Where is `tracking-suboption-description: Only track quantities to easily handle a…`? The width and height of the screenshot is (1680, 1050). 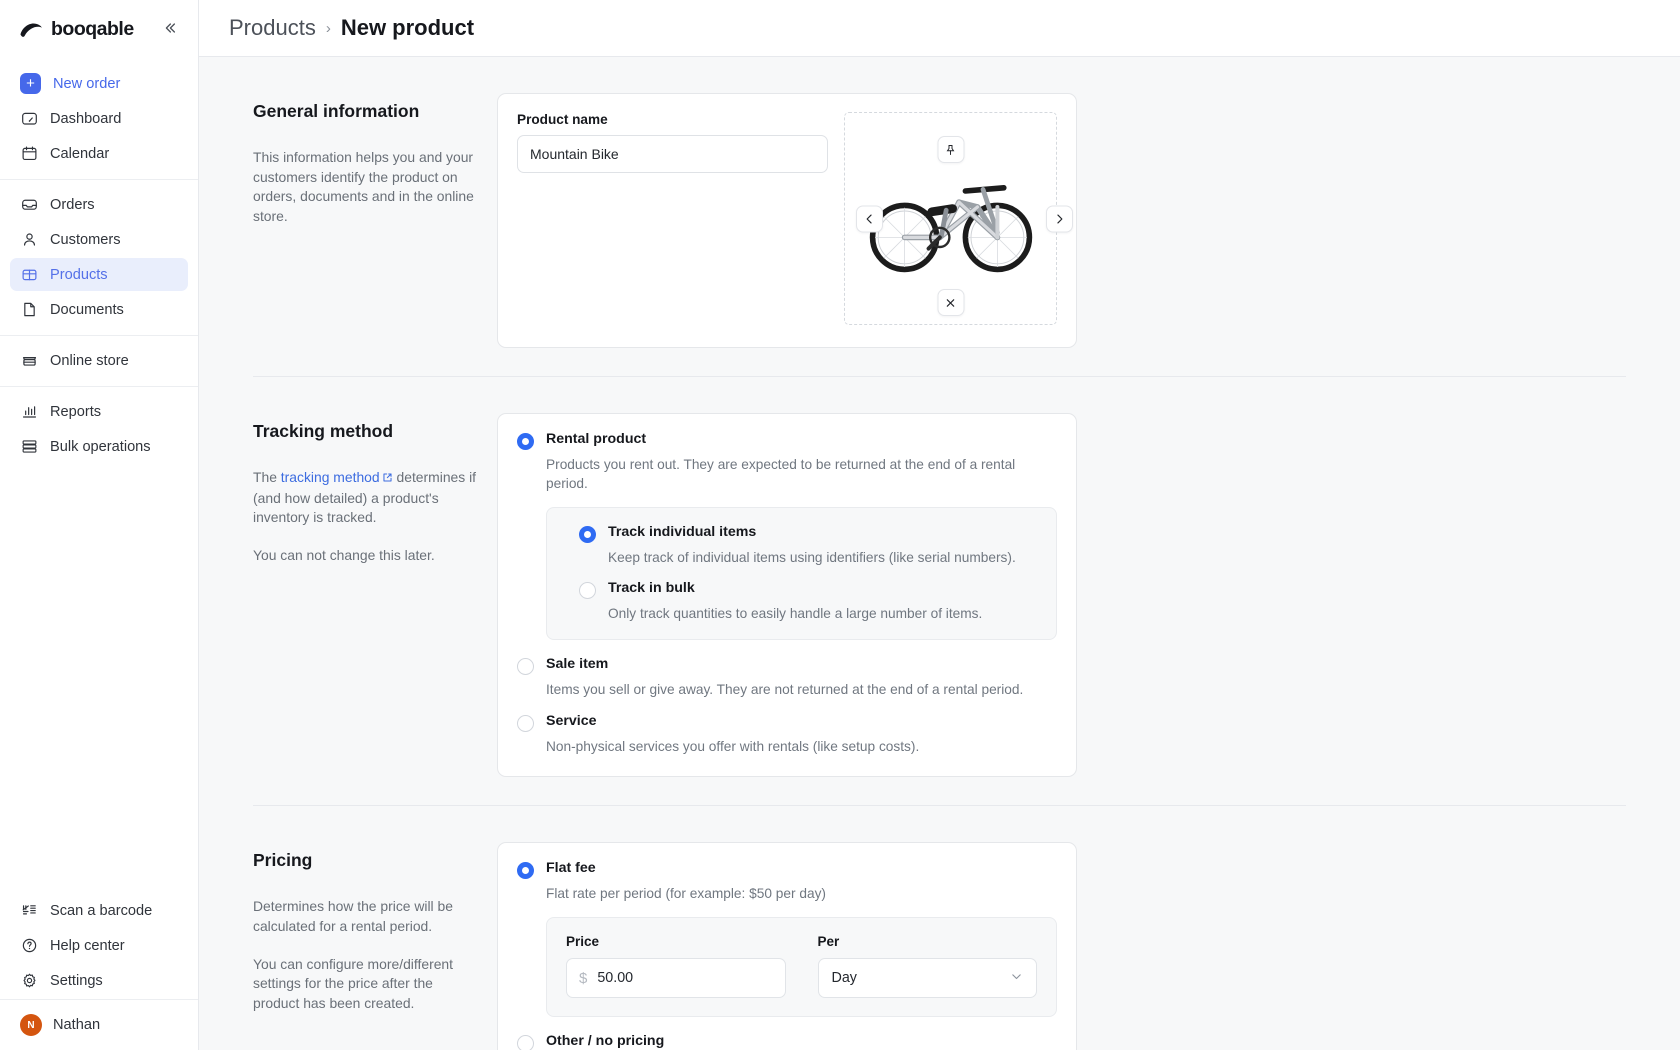
tracking-suboption-description: Only track quantities to easily handle a… is located at coordinates (795, 613).